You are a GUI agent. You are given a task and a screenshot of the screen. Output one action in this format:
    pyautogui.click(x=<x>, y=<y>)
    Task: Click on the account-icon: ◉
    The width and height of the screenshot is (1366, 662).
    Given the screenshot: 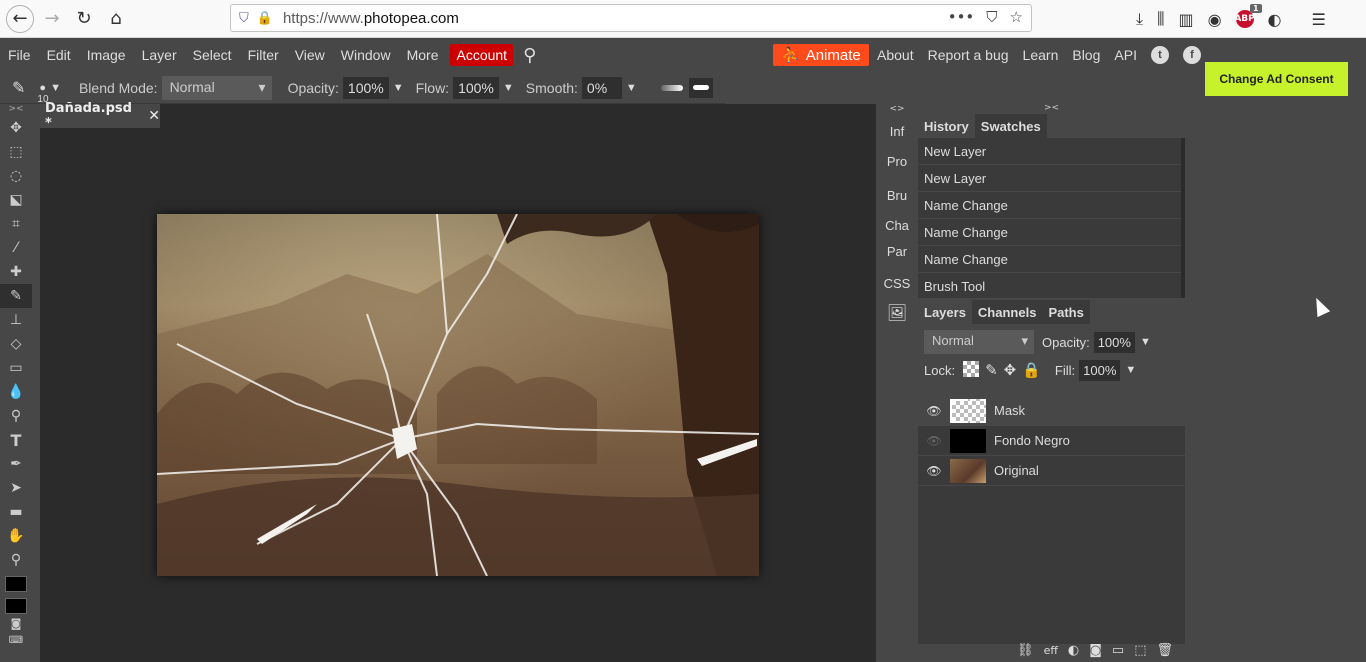 What is the action you would take?
    pyautogui.click(x=1215, y=19)
    